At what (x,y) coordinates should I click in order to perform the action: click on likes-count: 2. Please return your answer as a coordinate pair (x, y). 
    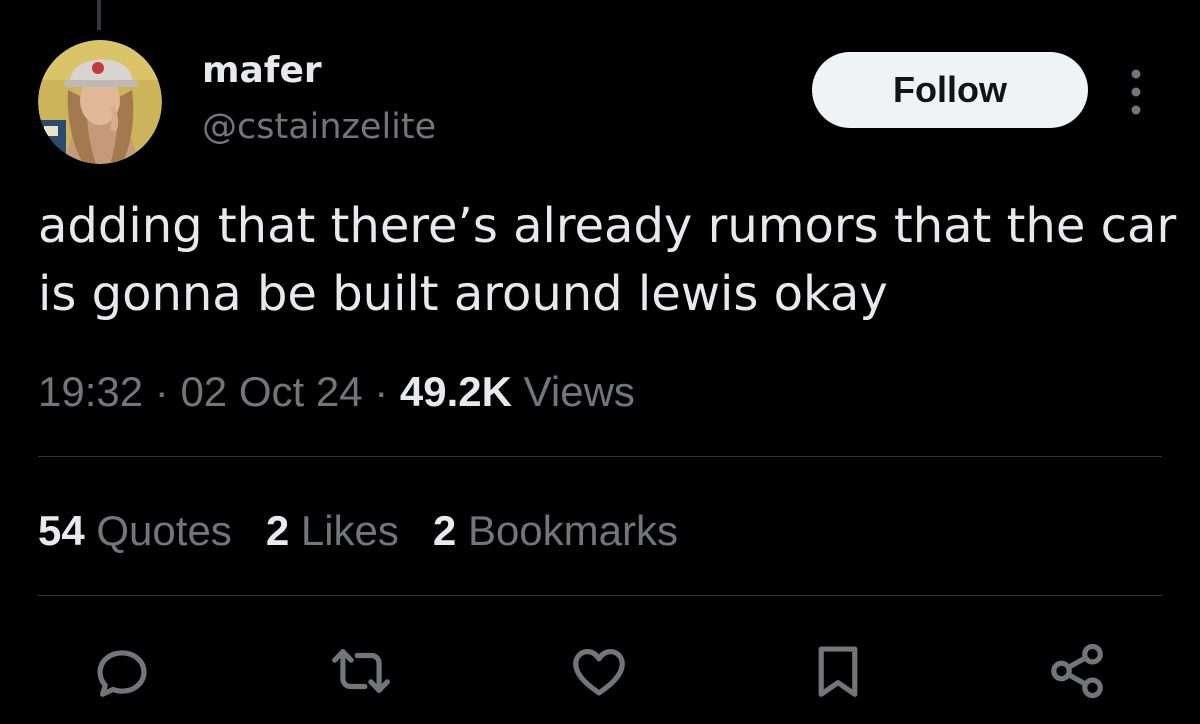
    Looking at the image, I should click on (277, 530).